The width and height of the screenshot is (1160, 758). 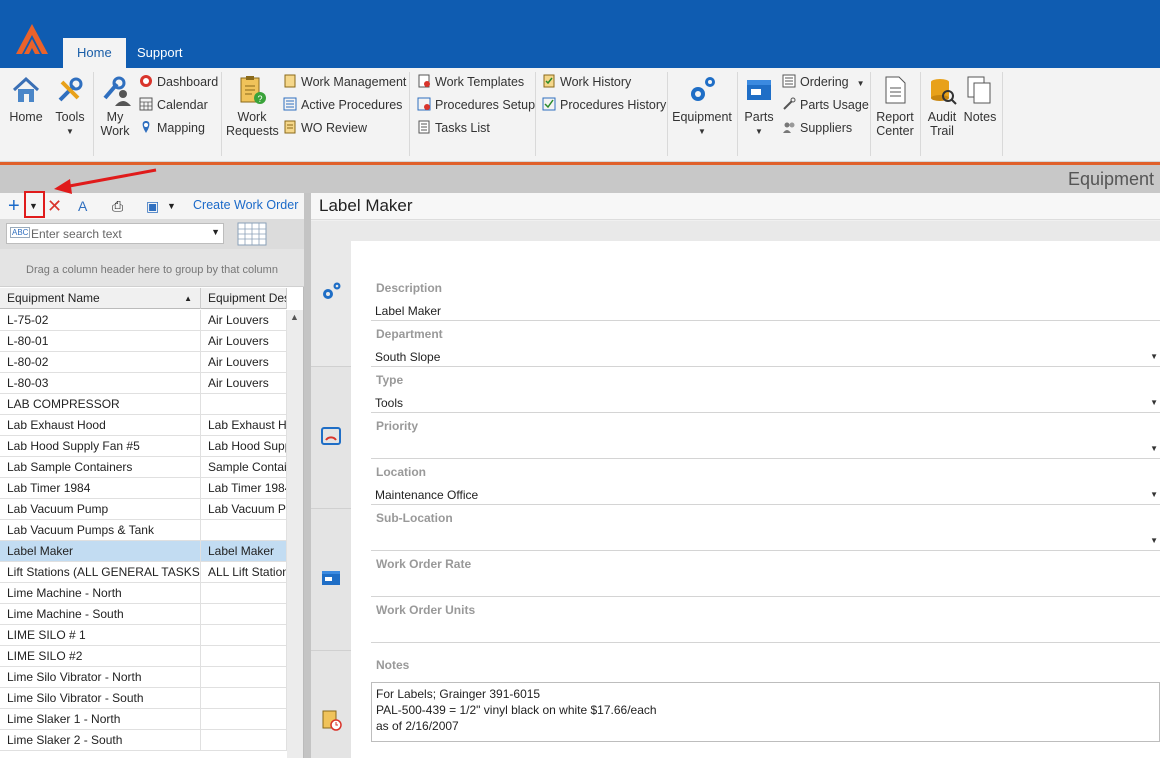 What do you see at coordinates (70, 106) in the screenshot?
I see `tools-button: Tools ▼` at bounding box center [70, 106].